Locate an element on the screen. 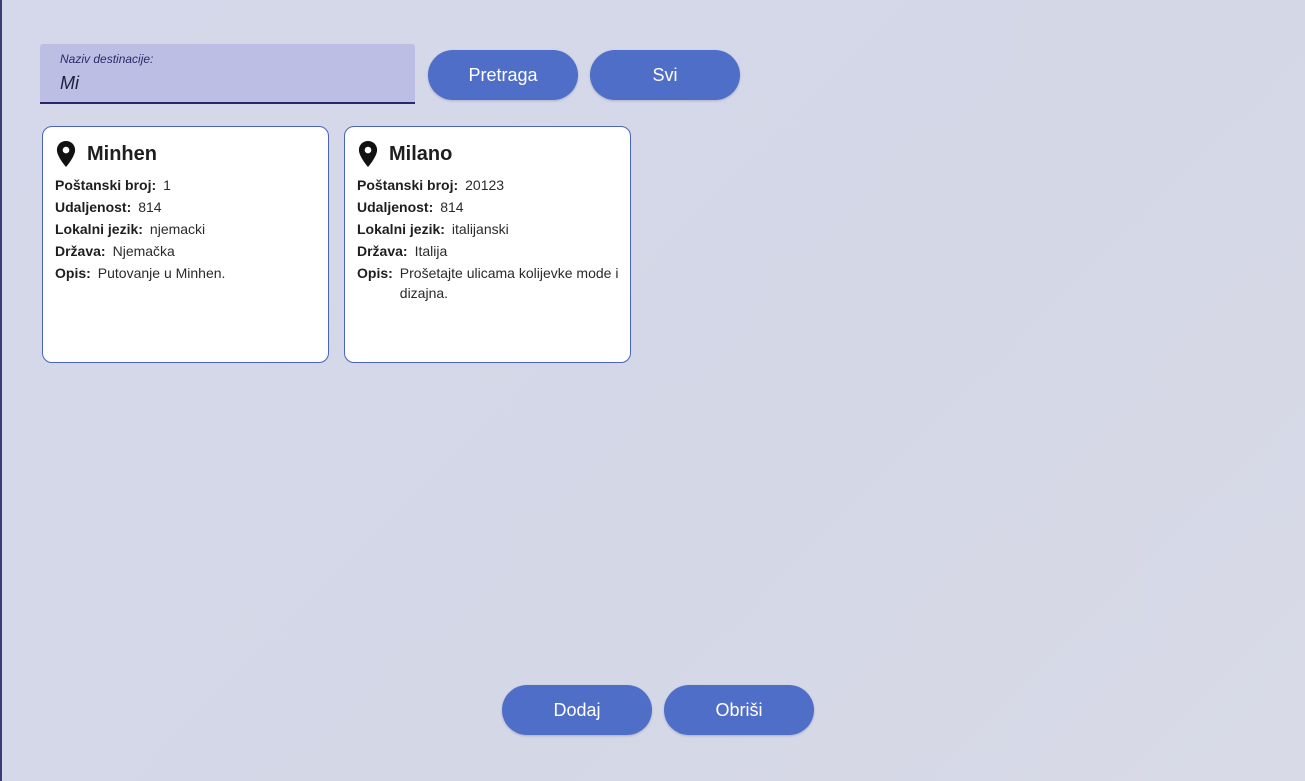 This screenshot has height=781, width=1305. language-value: italijanski is located at coordinates (480, 229).